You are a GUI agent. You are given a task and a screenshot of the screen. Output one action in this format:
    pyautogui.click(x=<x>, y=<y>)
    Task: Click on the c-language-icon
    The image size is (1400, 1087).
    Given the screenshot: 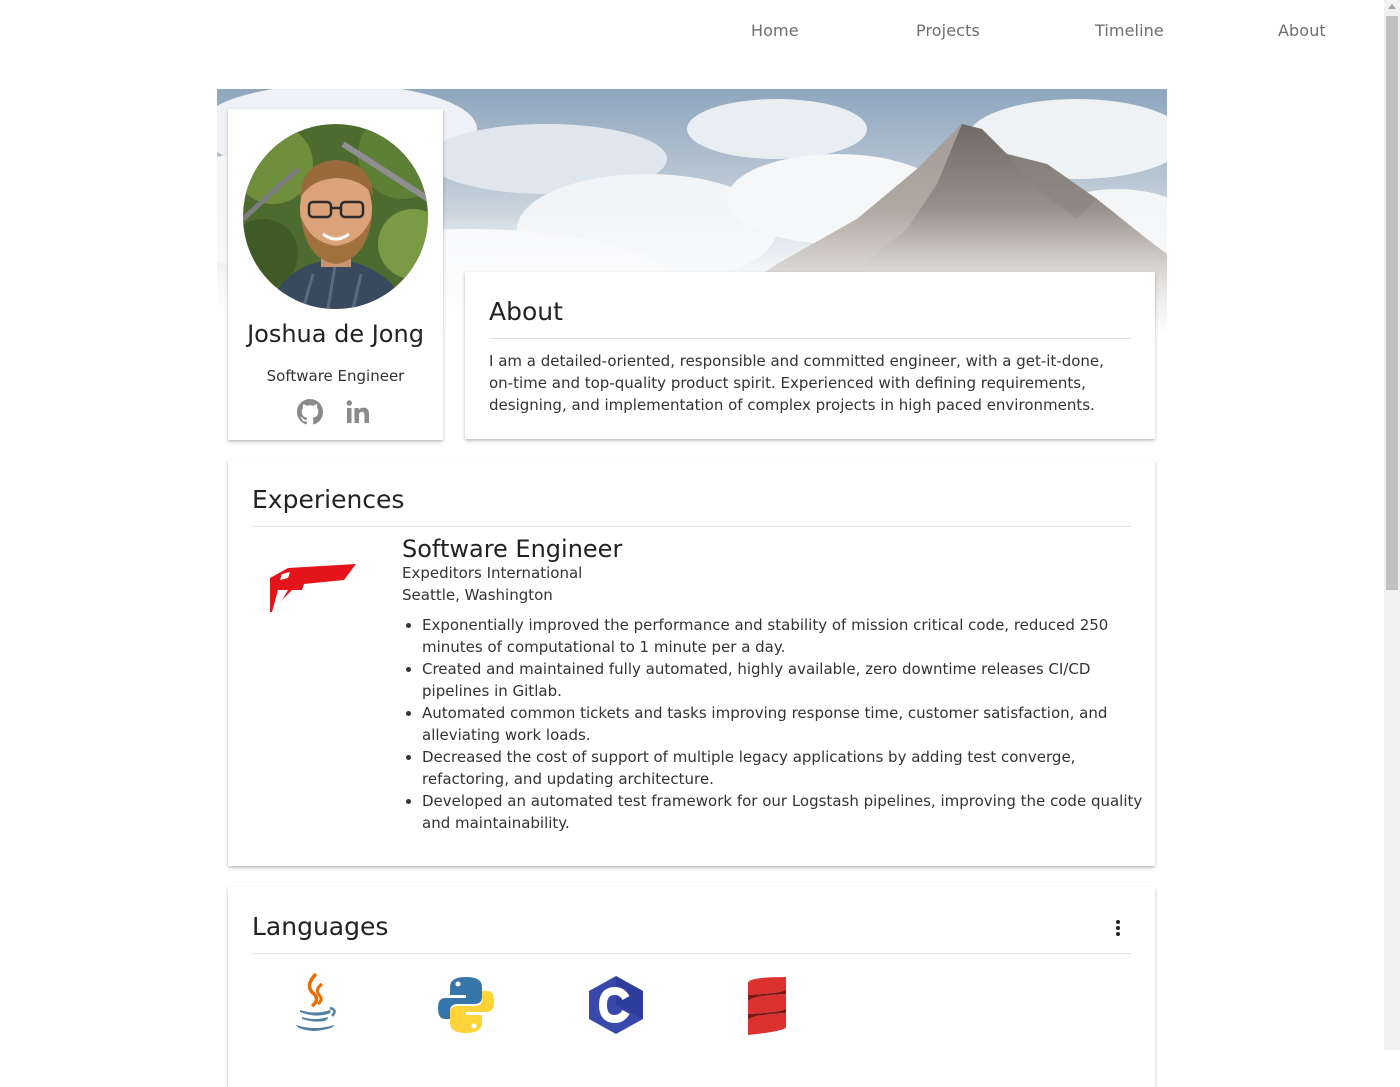 What is the action you would take?
    pyautogui.click(x=616, y=1005)
    